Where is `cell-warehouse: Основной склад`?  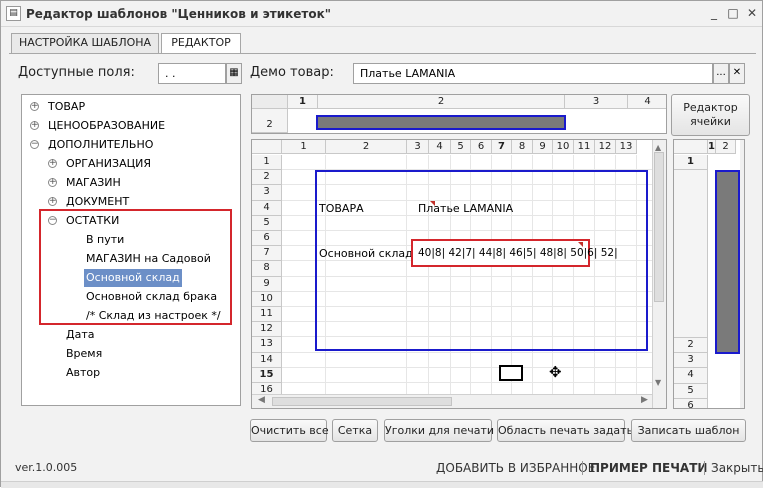 cell-warehouse: Основной склад is located at coordinates (366, 253).